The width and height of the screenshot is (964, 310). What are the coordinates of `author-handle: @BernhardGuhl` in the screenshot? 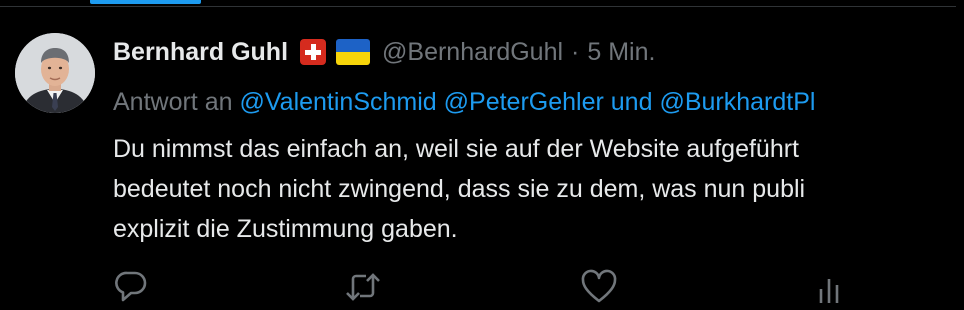 It's located at (472, 52).